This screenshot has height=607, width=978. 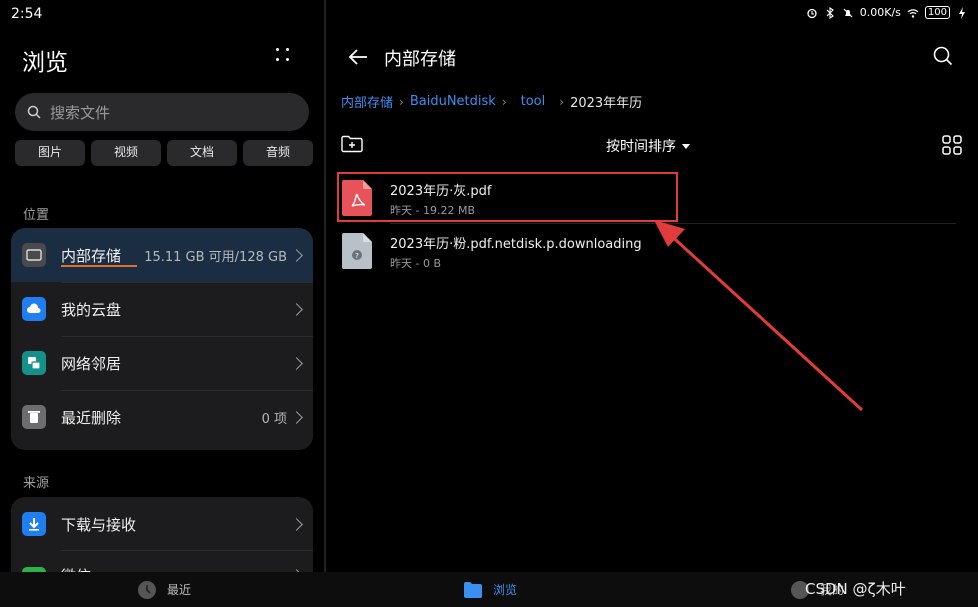 What do you see at coordinates (606, 103) in the screenshot?
I see `breadcrumb-current: 2023年年历` at bounding box center [606, 103].